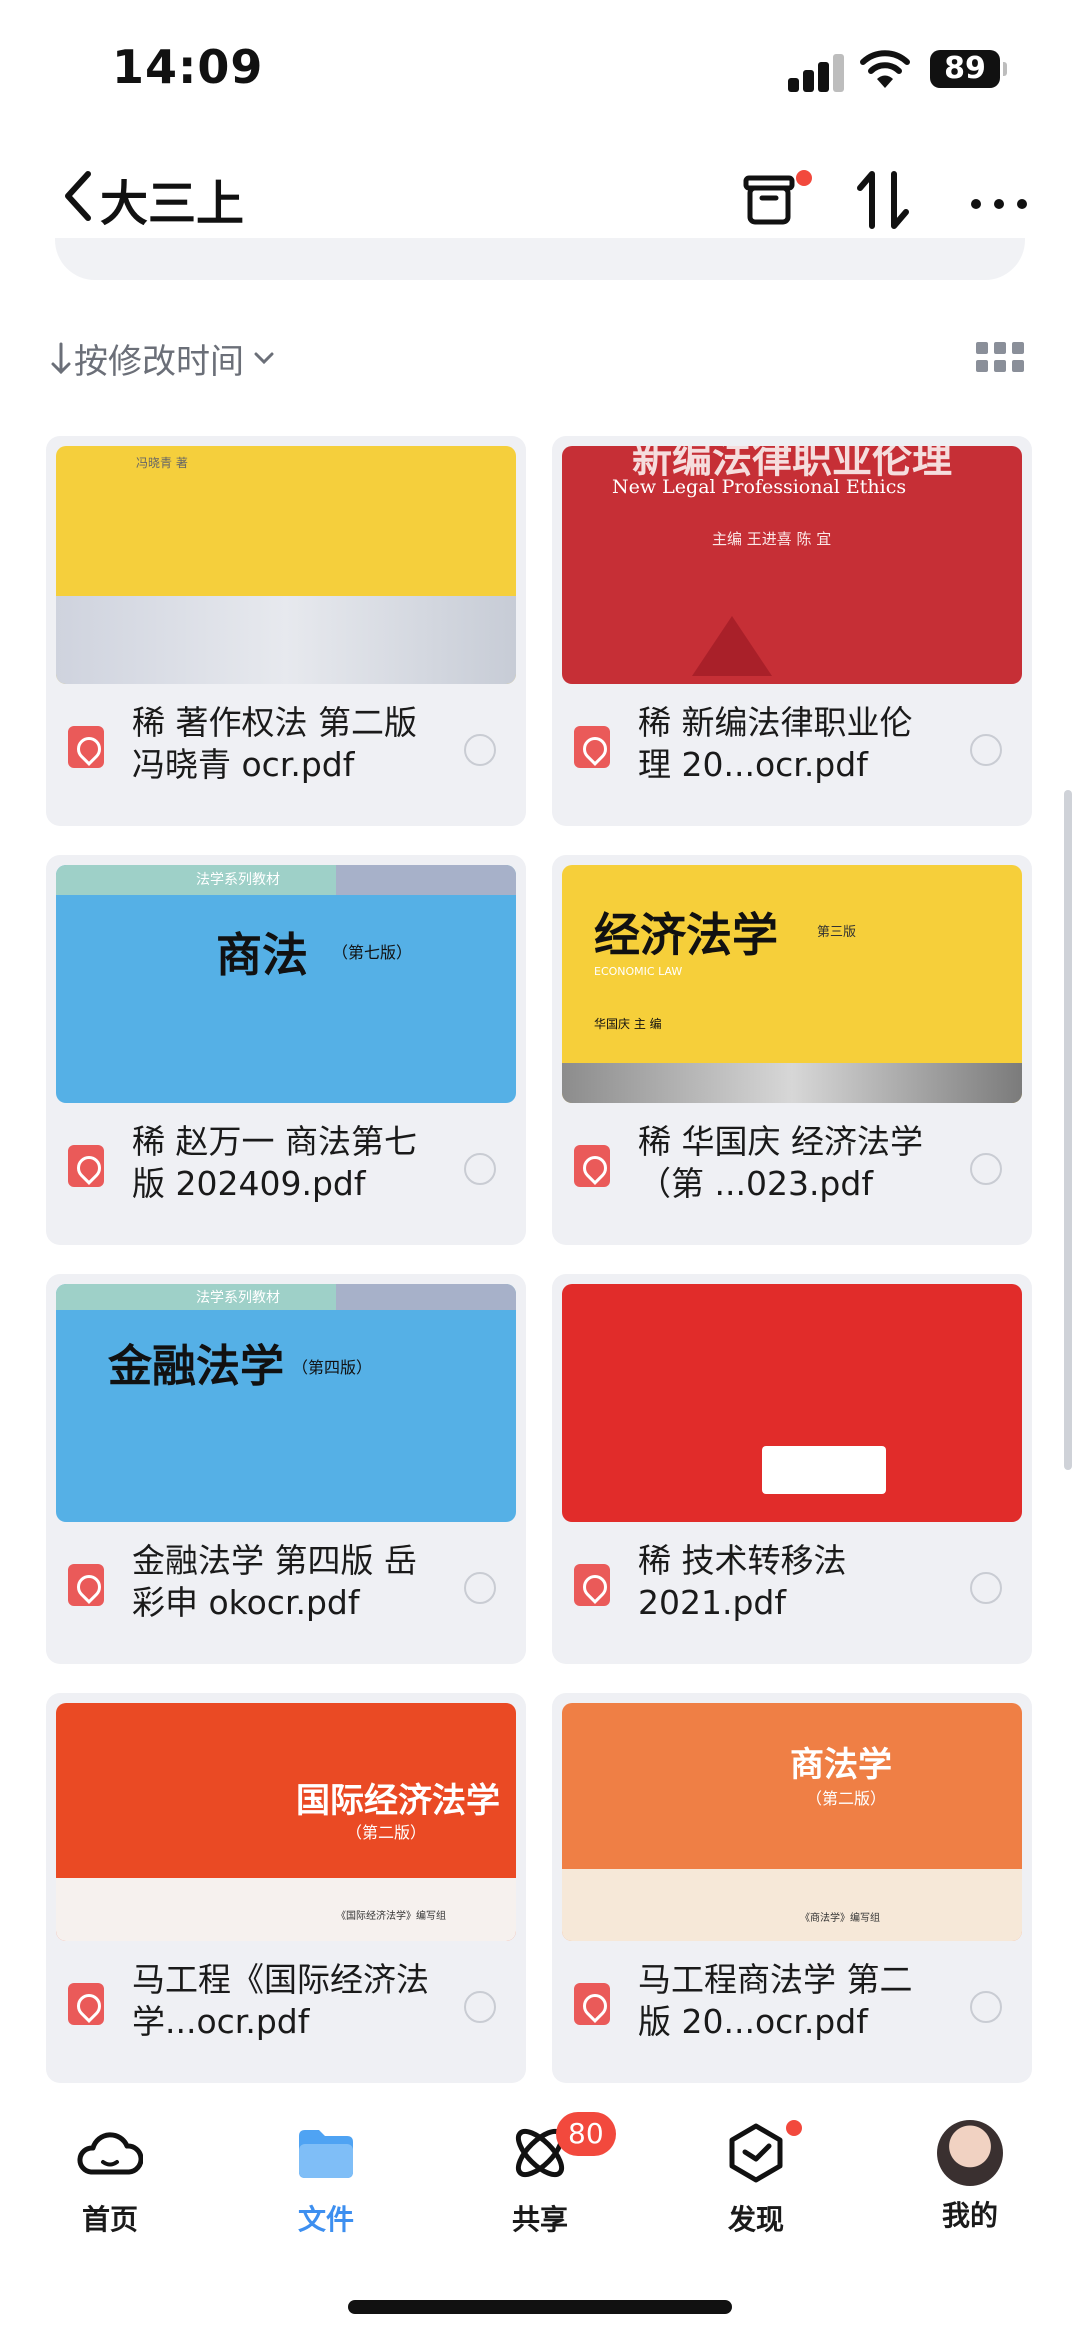 The width and height of the screenshot is (1080, 2337). Describe the element at coordinates (756, 2153) in the screenshot. I see `discover-icon` at that location.